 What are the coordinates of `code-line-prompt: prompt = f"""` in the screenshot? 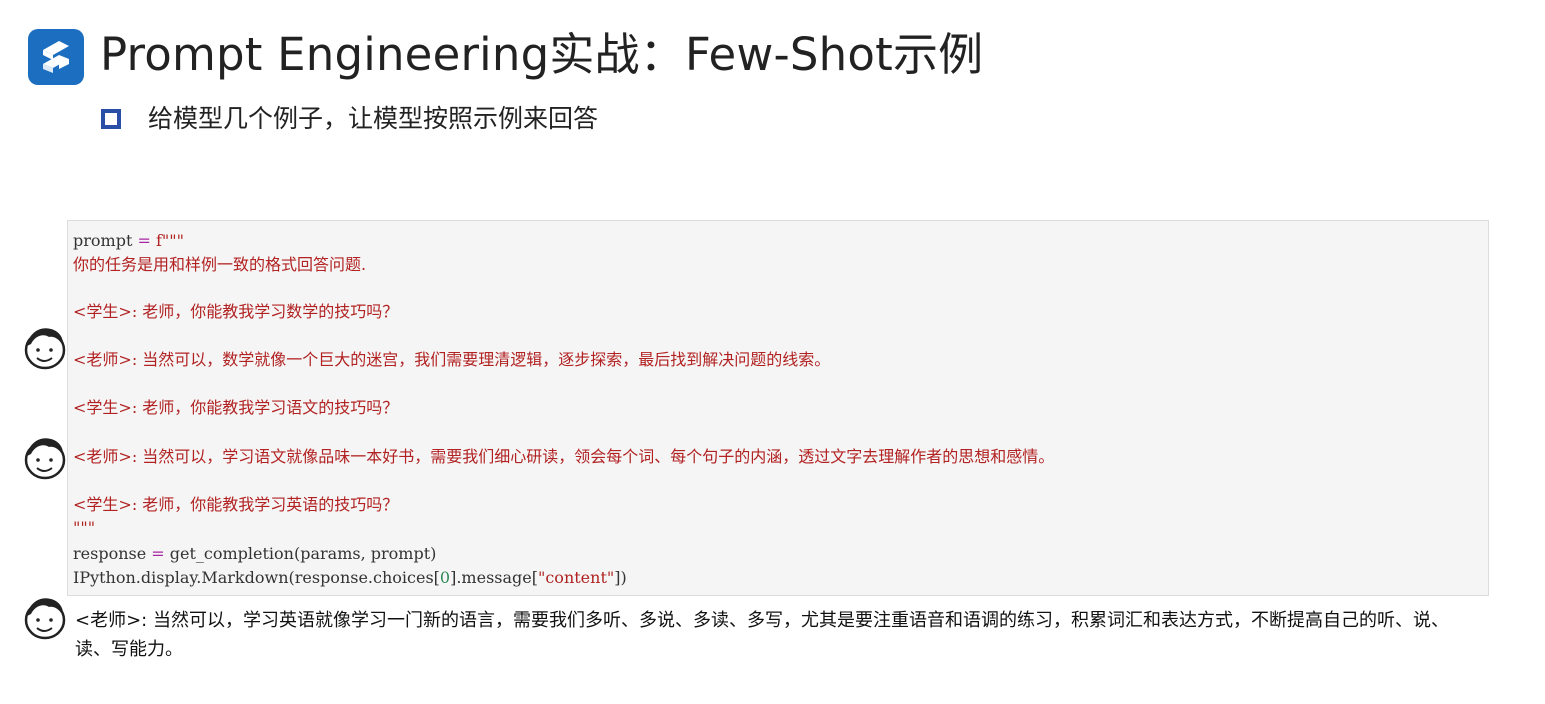 It's located at (128, 241).